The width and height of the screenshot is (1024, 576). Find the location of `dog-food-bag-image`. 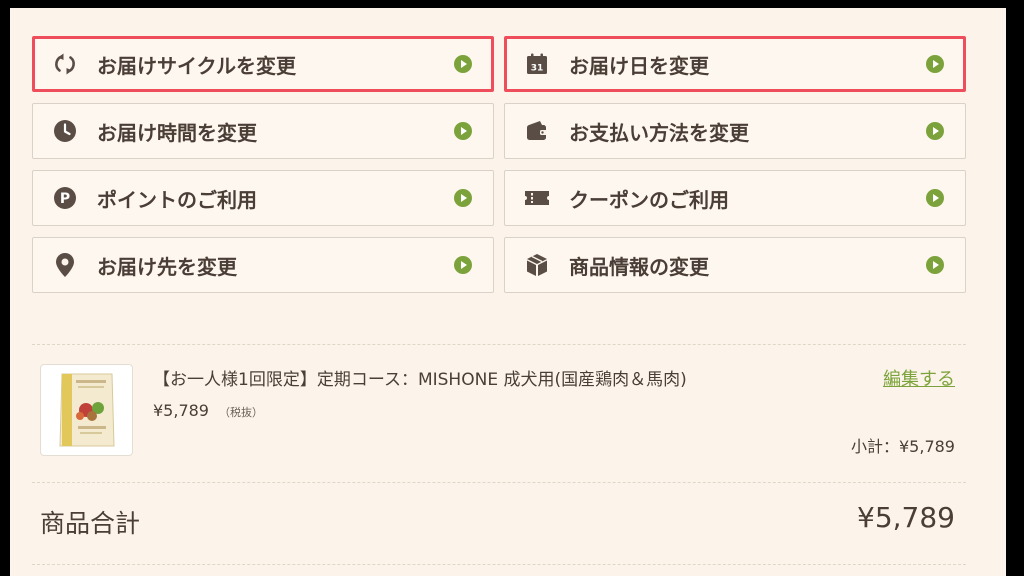

dog-food-bag-image is located at coordinates (86, 410).